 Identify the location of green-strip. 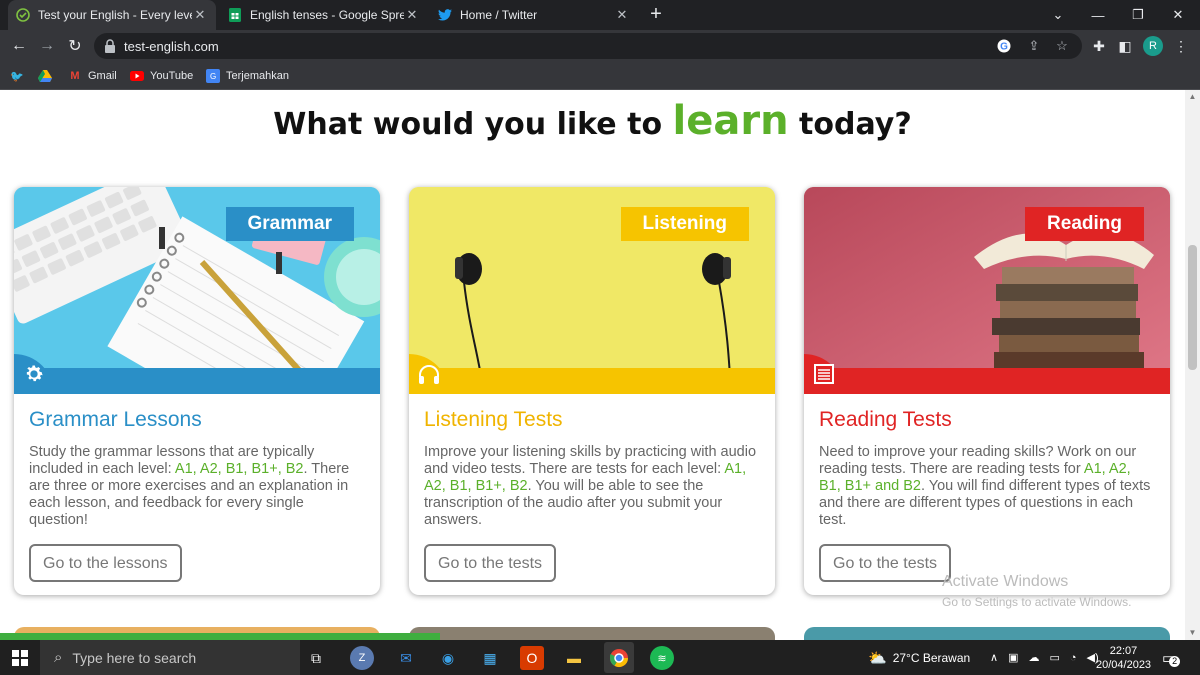
(220, 636).